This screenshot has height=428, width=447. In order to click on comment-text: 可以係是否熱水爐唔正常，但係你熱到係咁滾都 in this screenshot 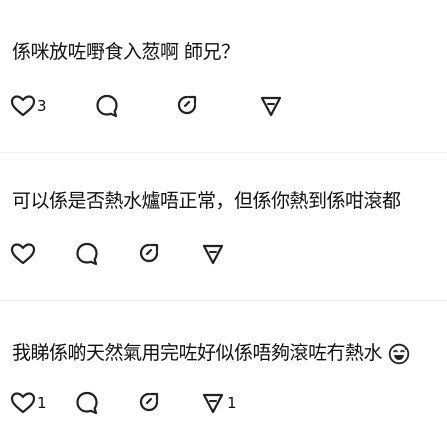, I will do `click(206, 201)`.